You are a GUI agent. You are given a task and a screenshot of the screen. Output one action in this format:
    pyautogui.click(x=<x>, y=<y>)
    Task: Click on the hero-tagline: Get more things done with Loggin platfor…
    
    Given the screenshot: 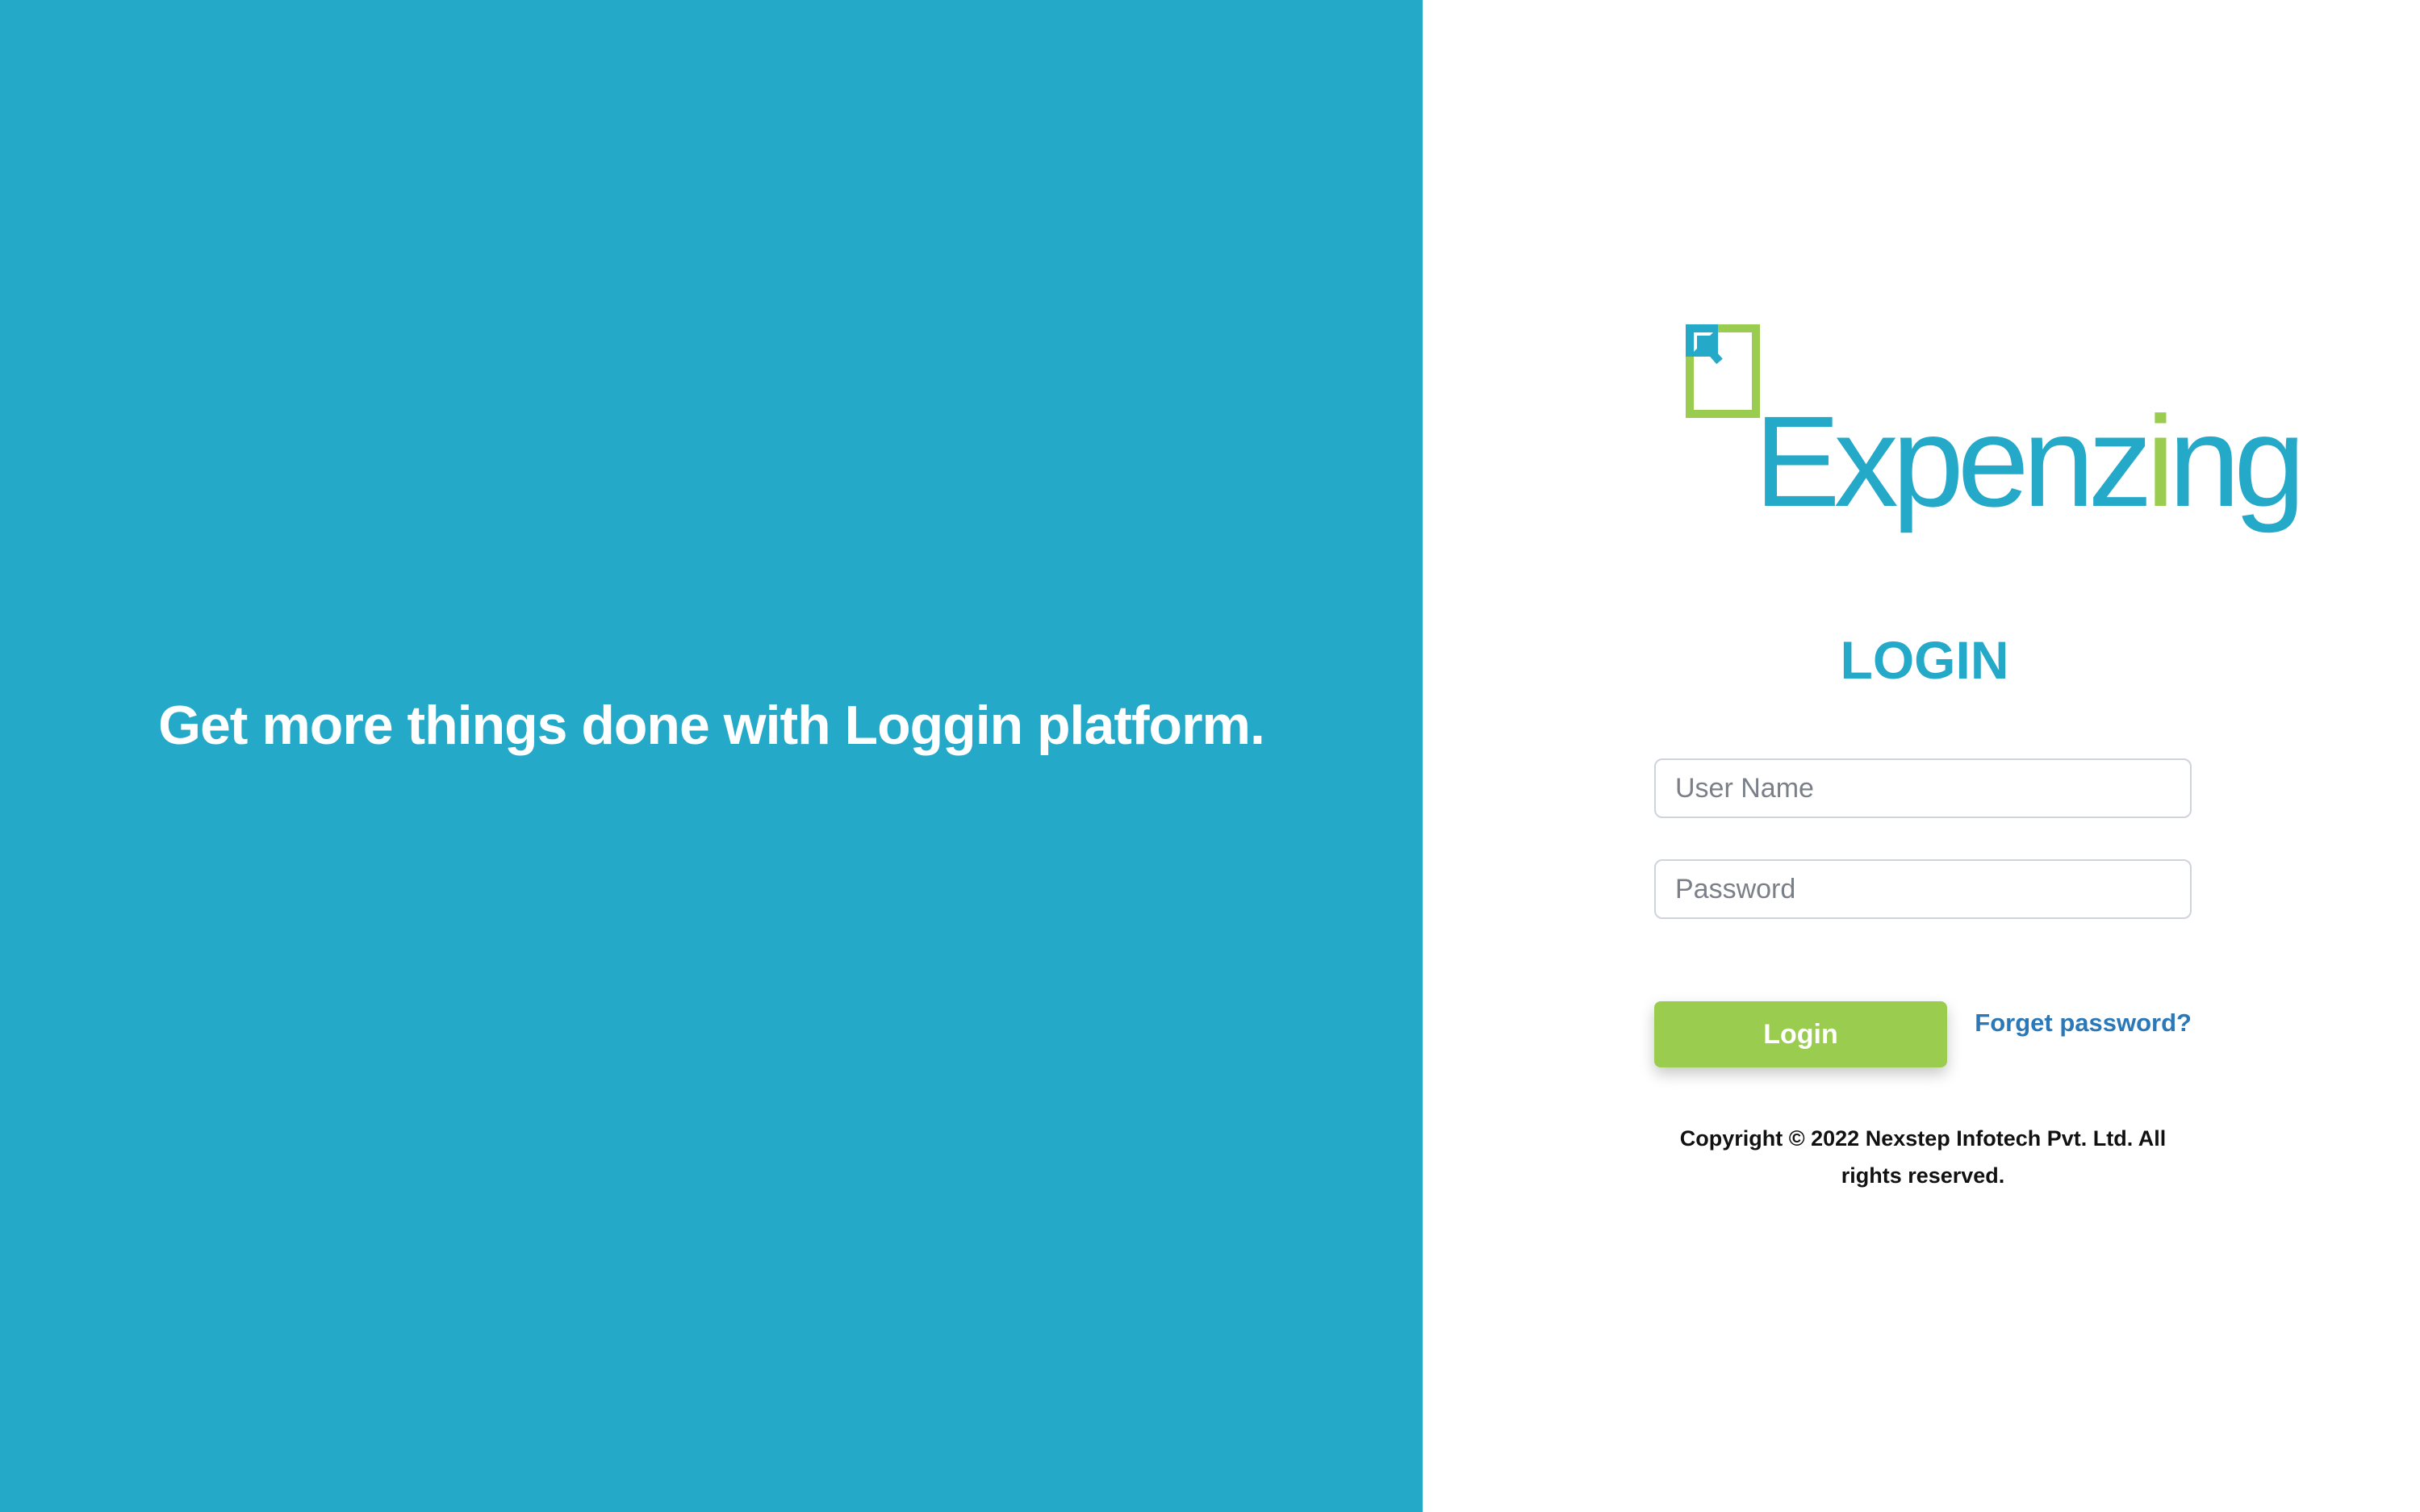 What is the action you would take?
    pyautogui.click(x=712, y=725)
    